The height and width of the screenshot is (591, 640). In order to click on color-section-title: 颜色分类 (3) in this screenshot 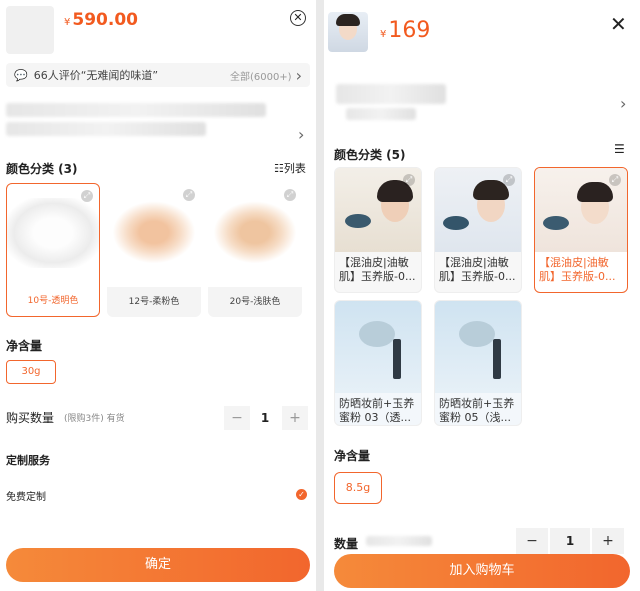, I will do `click(42, 169)`.